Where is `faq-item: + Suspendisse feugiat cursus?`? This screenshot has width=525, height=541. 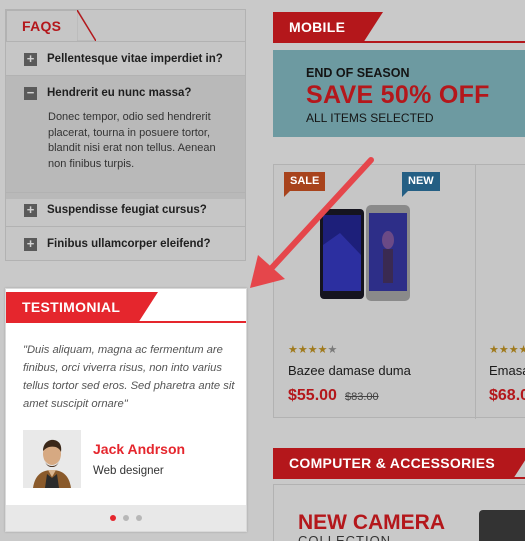 faq-item: + Suspendisse feugiat cursus? is located at coordinates (125, 209).